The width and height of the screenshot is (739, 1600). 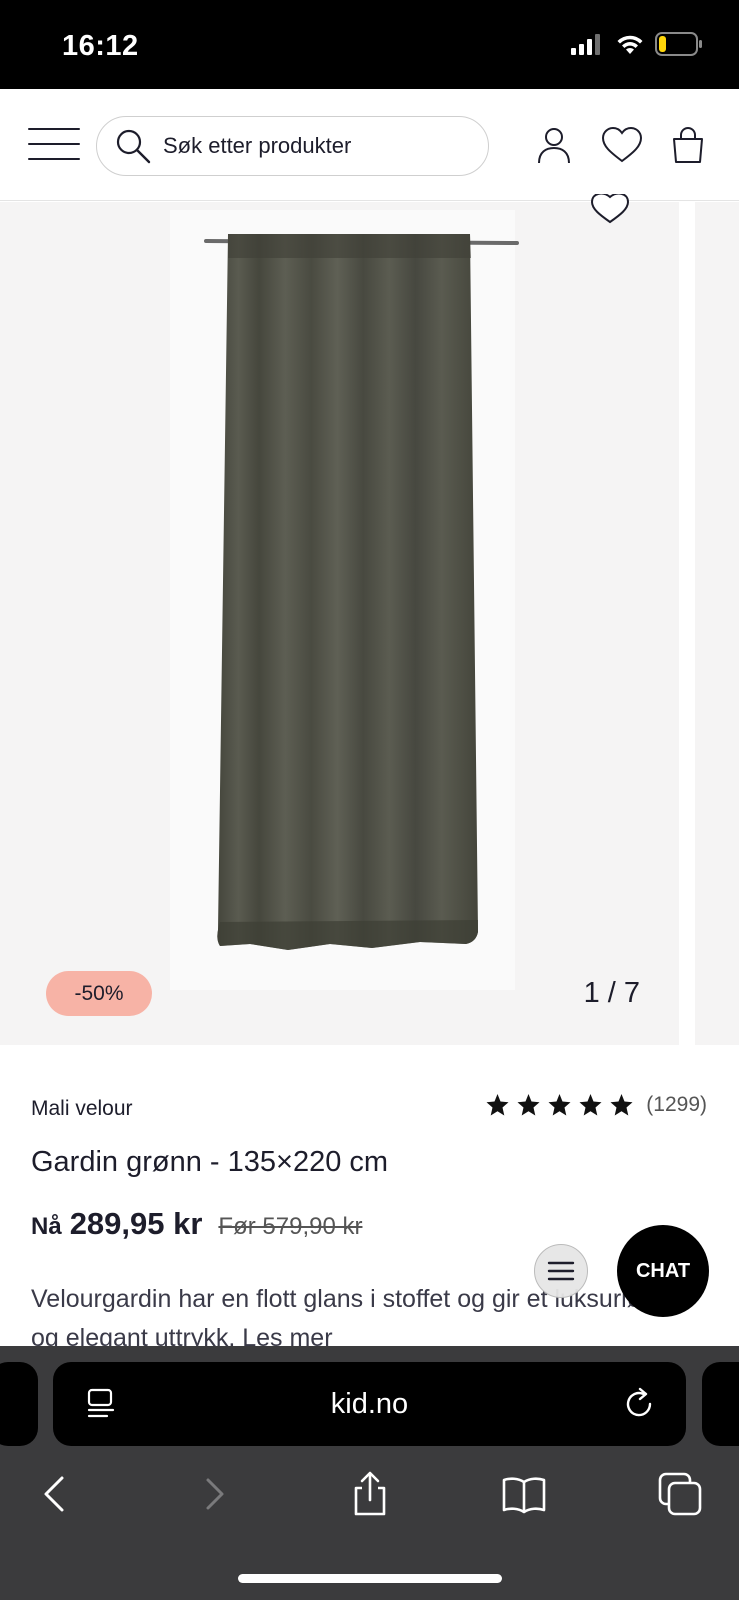 What do you see at coordinates (19, 1404) in the screenshot?
I see `previous-tab-peek` at bounding box center [19, 1404].